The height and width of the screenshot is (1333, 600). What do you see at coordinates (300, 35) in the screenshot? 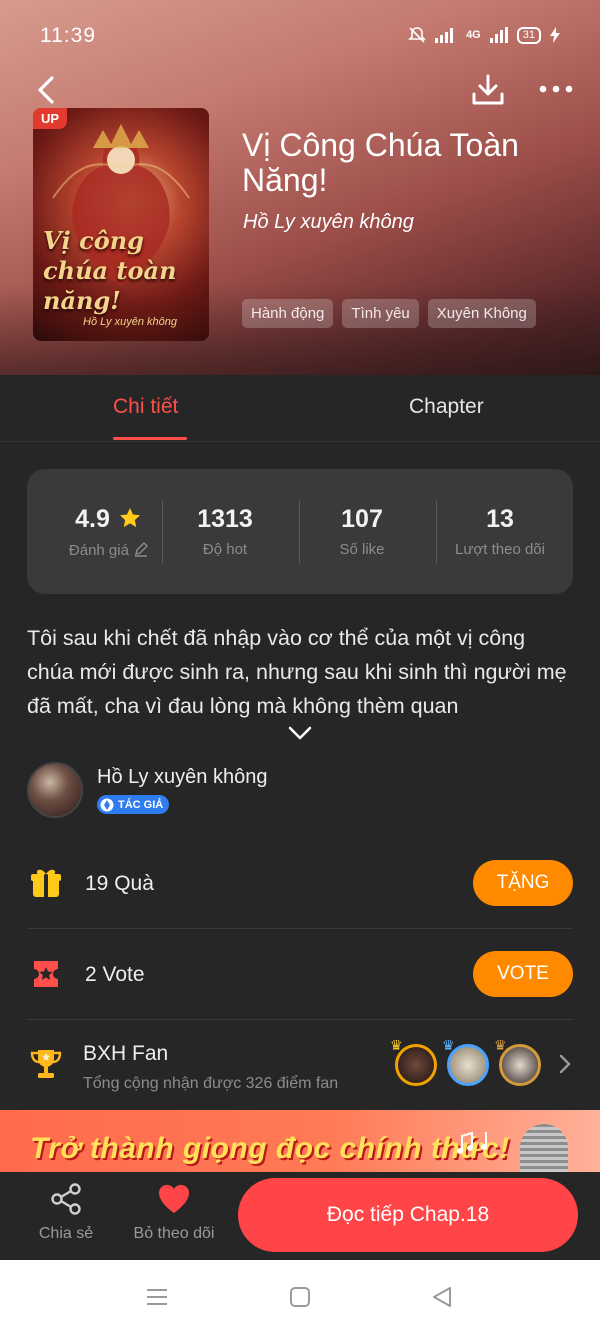
I see `status-bar: 11:39 4G 31` at bounding box center [300, 35].